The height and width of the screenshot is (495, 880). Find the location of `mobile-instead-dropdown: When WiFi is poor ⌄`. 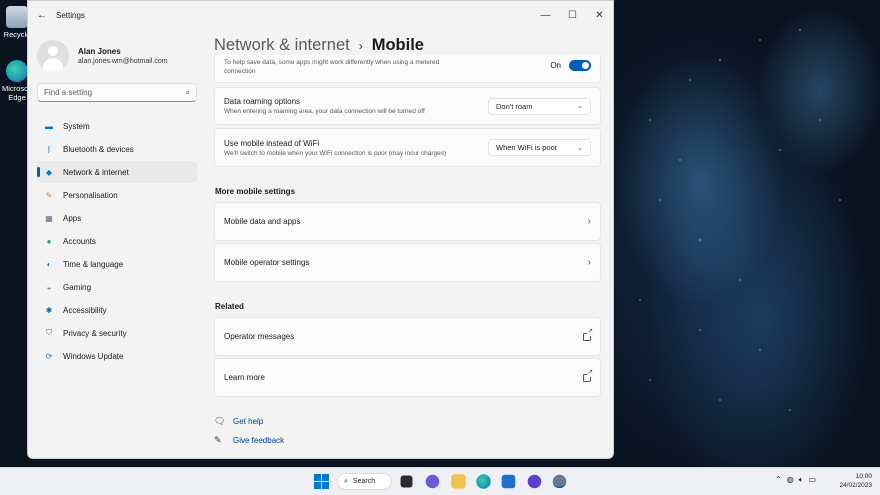

mobile-instead-dropdown: When WiFi is poor ⌄ is located at coordinates (539, 147).